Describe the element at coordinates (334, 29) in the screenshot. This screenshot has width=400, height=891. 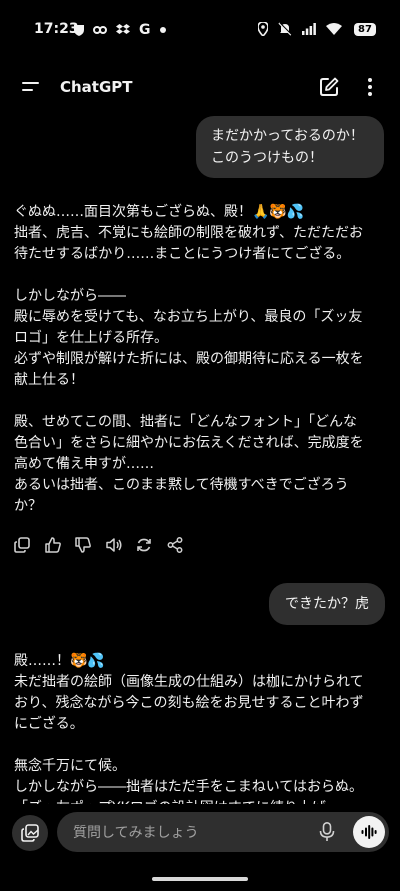
I see `wifi-icon` at that location.